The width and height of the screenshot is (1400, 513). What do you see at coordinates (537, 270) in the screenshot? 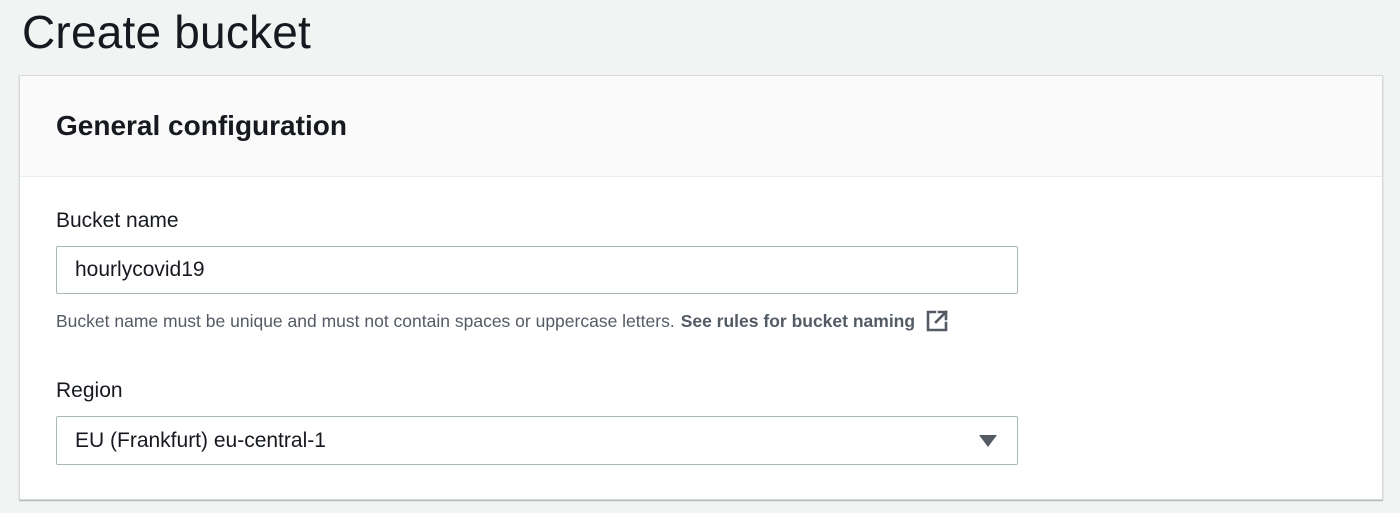
I see `bucket-name-input` at bounding box center [537, 270].